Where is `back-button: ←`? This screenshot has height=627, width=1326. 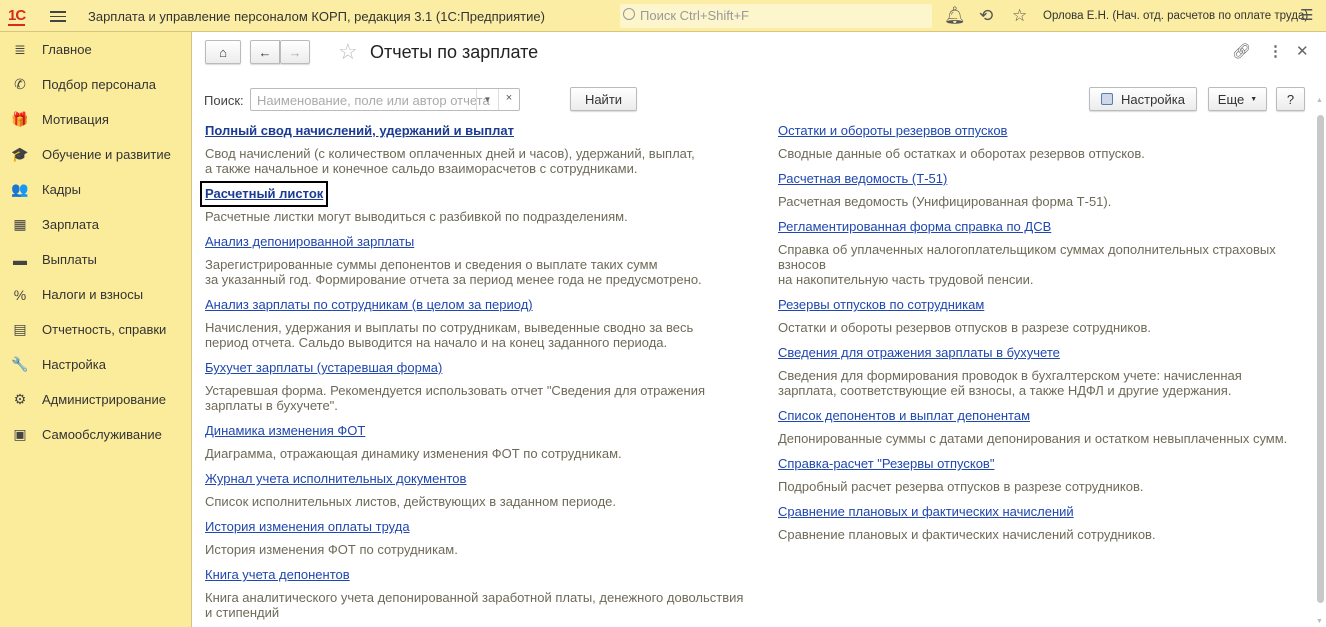 back-button: ← is located at coordinates (265, 52).